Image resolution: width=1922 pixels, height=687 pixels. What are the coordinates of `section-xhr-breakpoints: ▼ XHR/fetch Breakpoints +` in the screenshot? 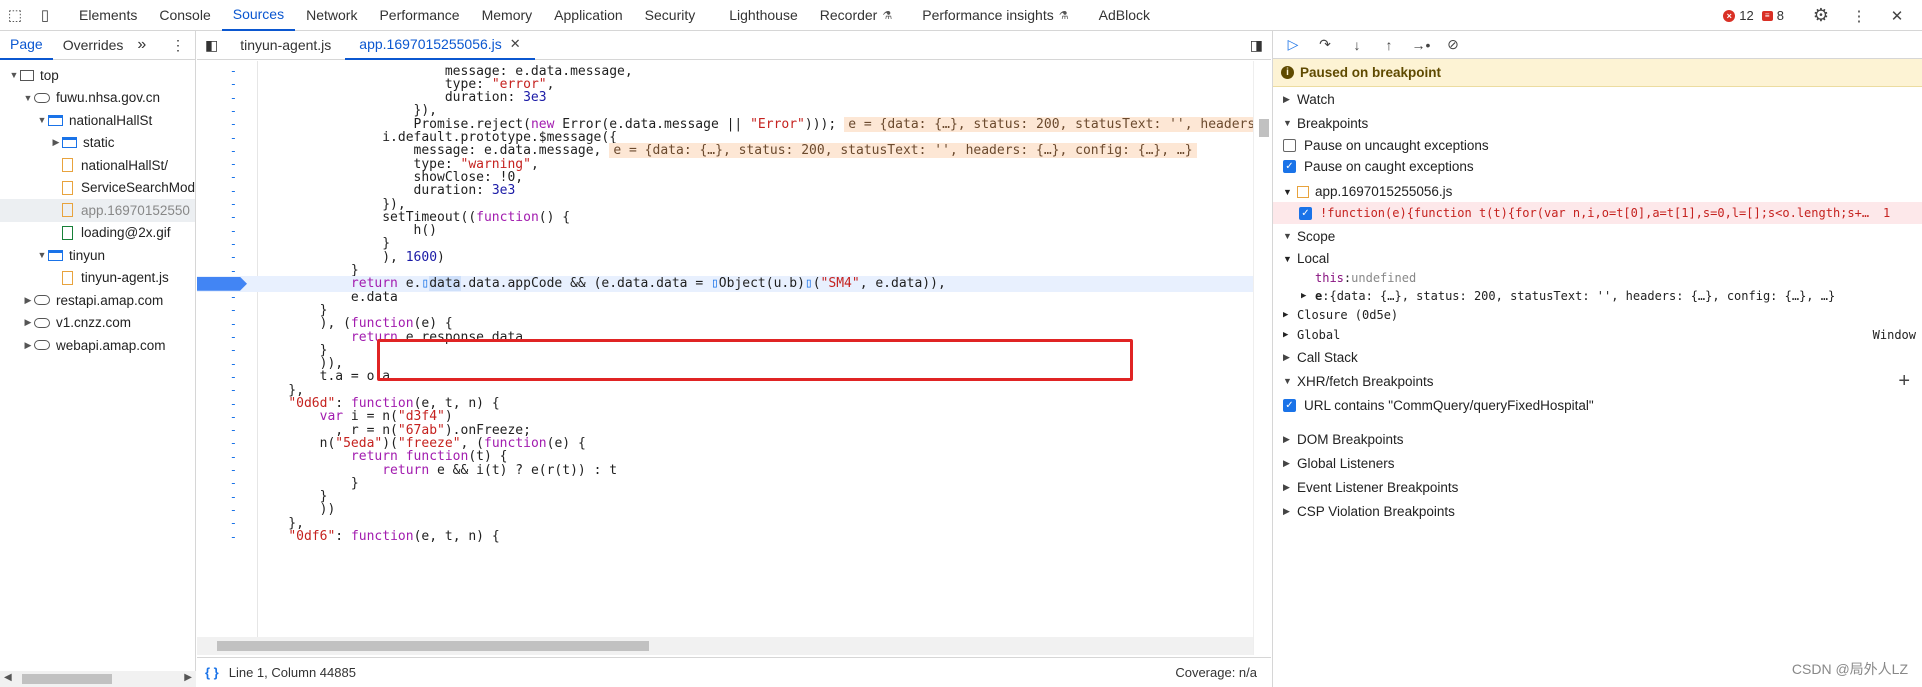 It's located at (1597, 381).